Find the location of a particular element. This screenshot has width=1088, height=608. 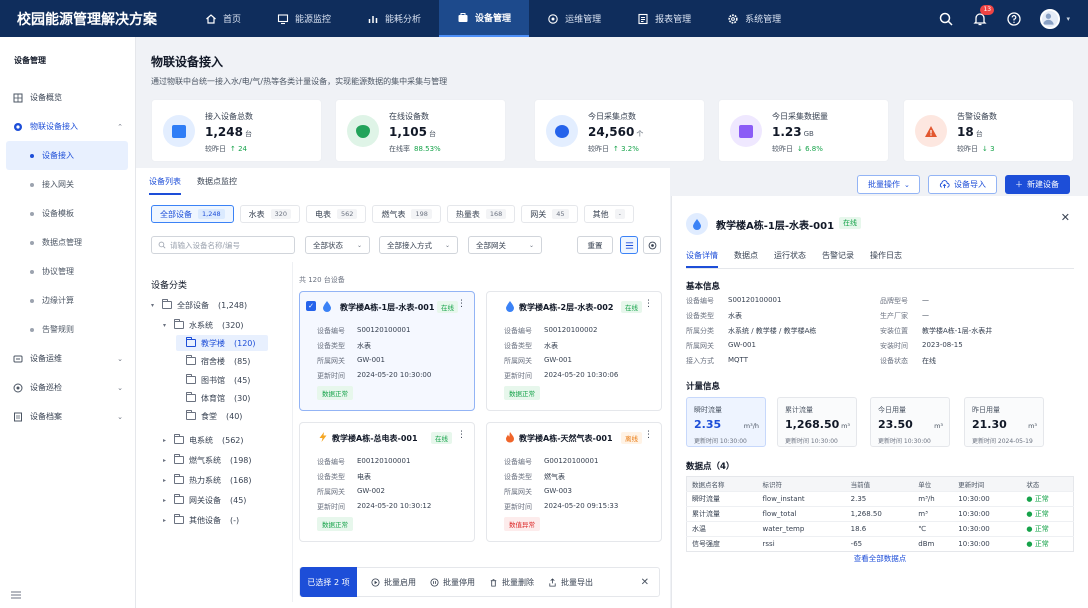

sidebar-item-archive: 设备档案 ⌄ is located at coordinates (67, 416).